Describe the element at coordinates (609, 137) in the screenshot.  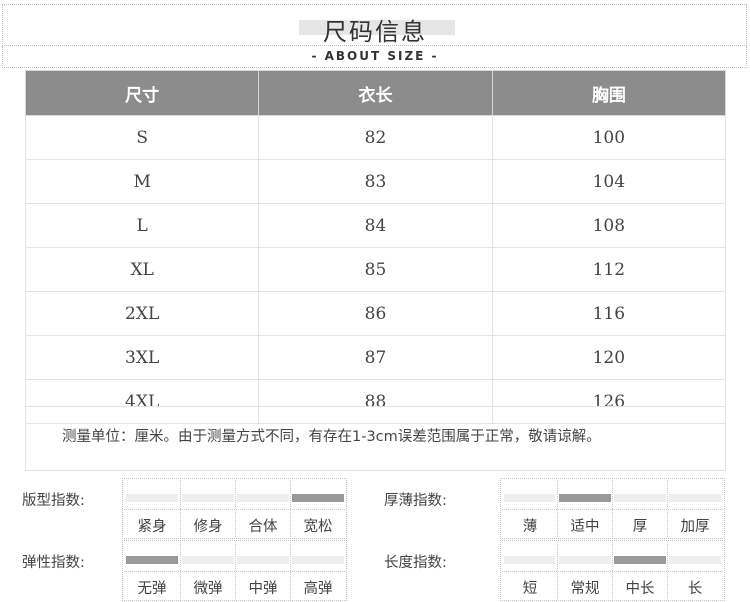
I see `chest-cell: 100` at that location.